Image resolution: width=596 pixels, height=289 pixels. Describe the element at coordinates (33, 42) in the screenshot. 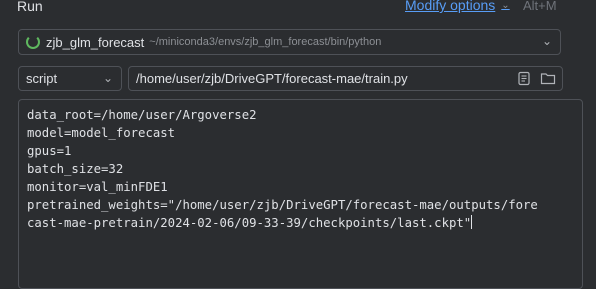

I see `loading-spinner-icon` at that location.